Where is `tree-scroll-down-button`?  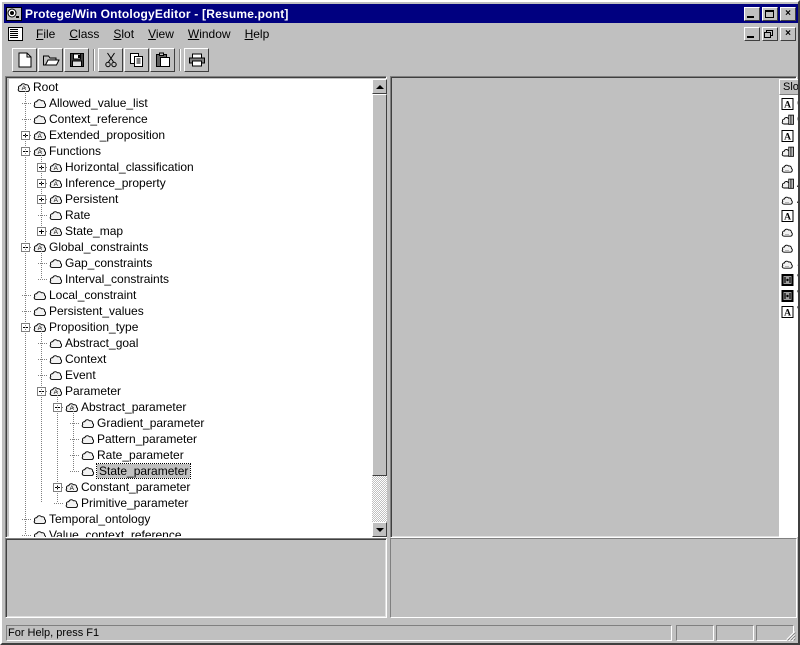
tree-scroll-down-button is located at coordinates (379, 529).